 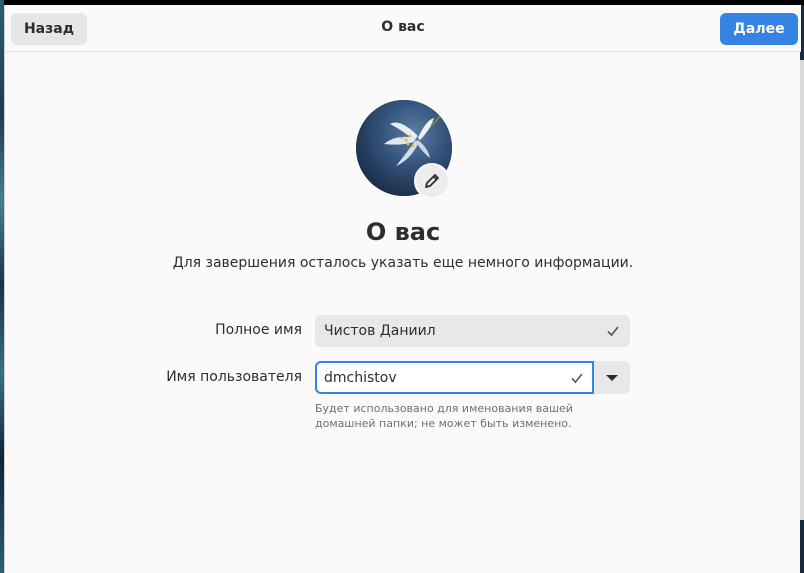 I want to click on full-name-field, so click(x=472, y=331).